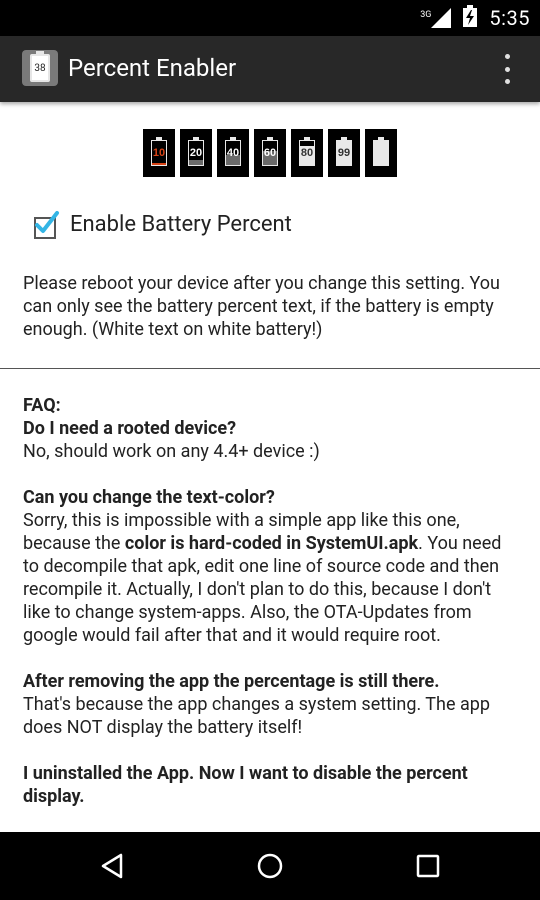 This screenshot has width=540, height=900. I want to click on battery-sample-label: 20, so click(196, 153).